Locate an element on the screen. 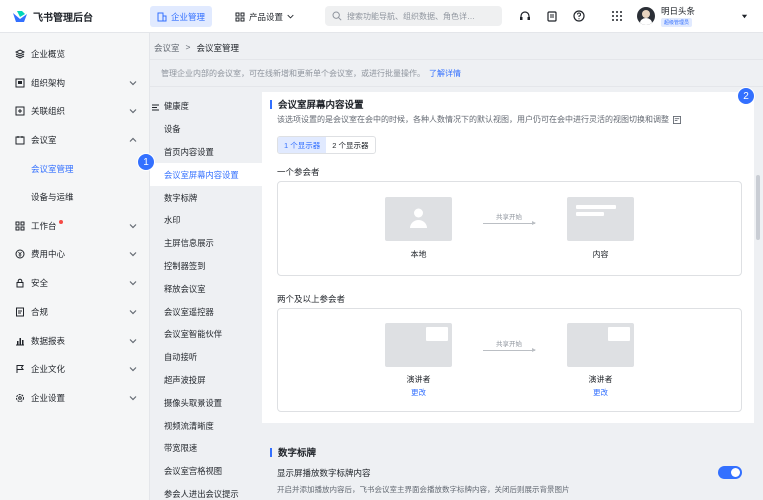  search-input is located at coordinates (422, 16).